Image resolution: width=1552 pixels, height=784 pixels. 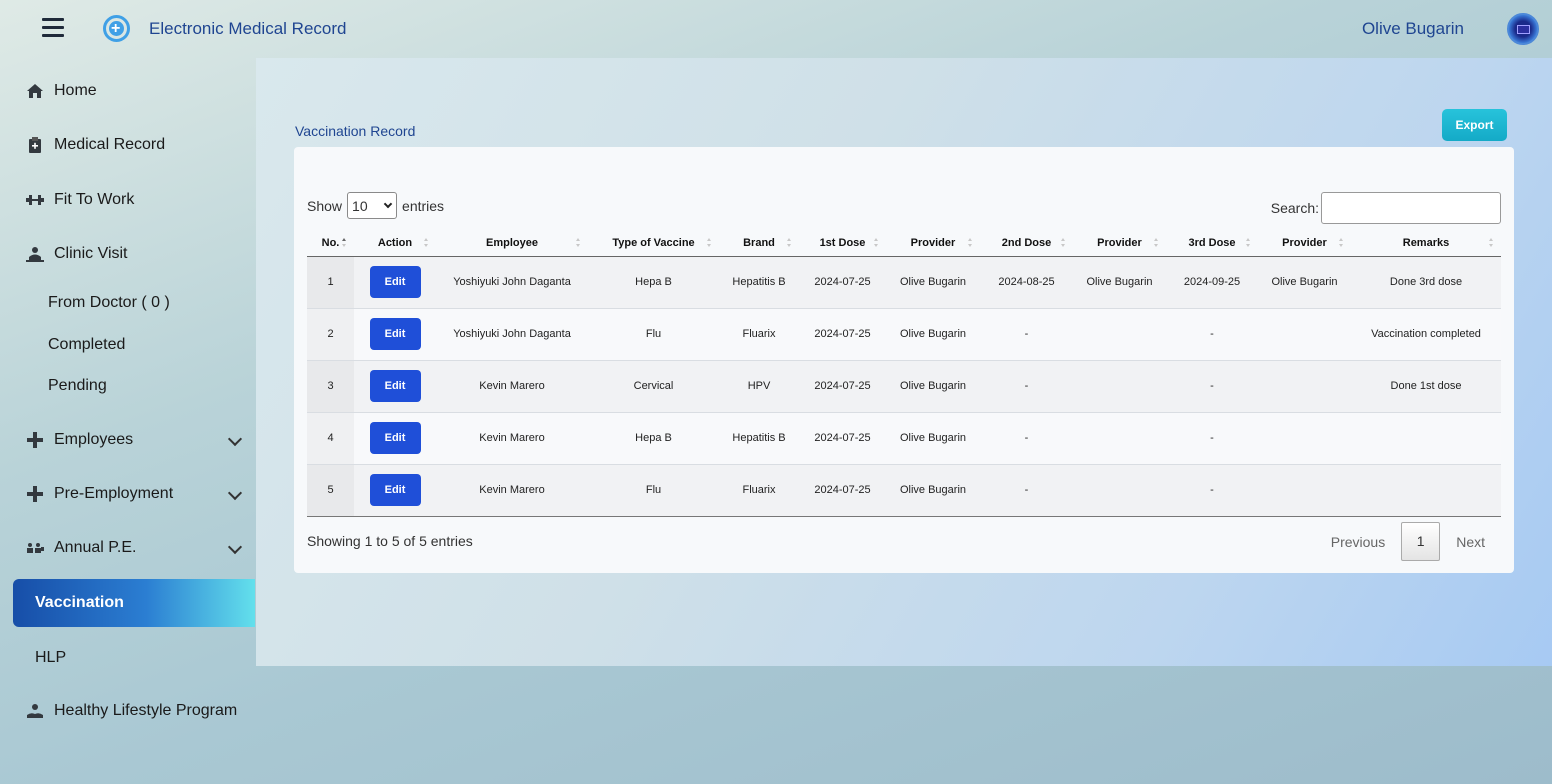 I want to click on cell-dose2: 2024-08-25, so click(x=1026, y=282).